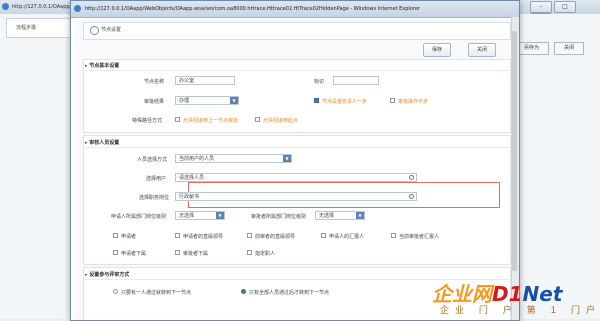  What do you see at coordinates (316, 100) in the screenshot?
I see `auto-next-checkbox` at bounding box center [316, 100].